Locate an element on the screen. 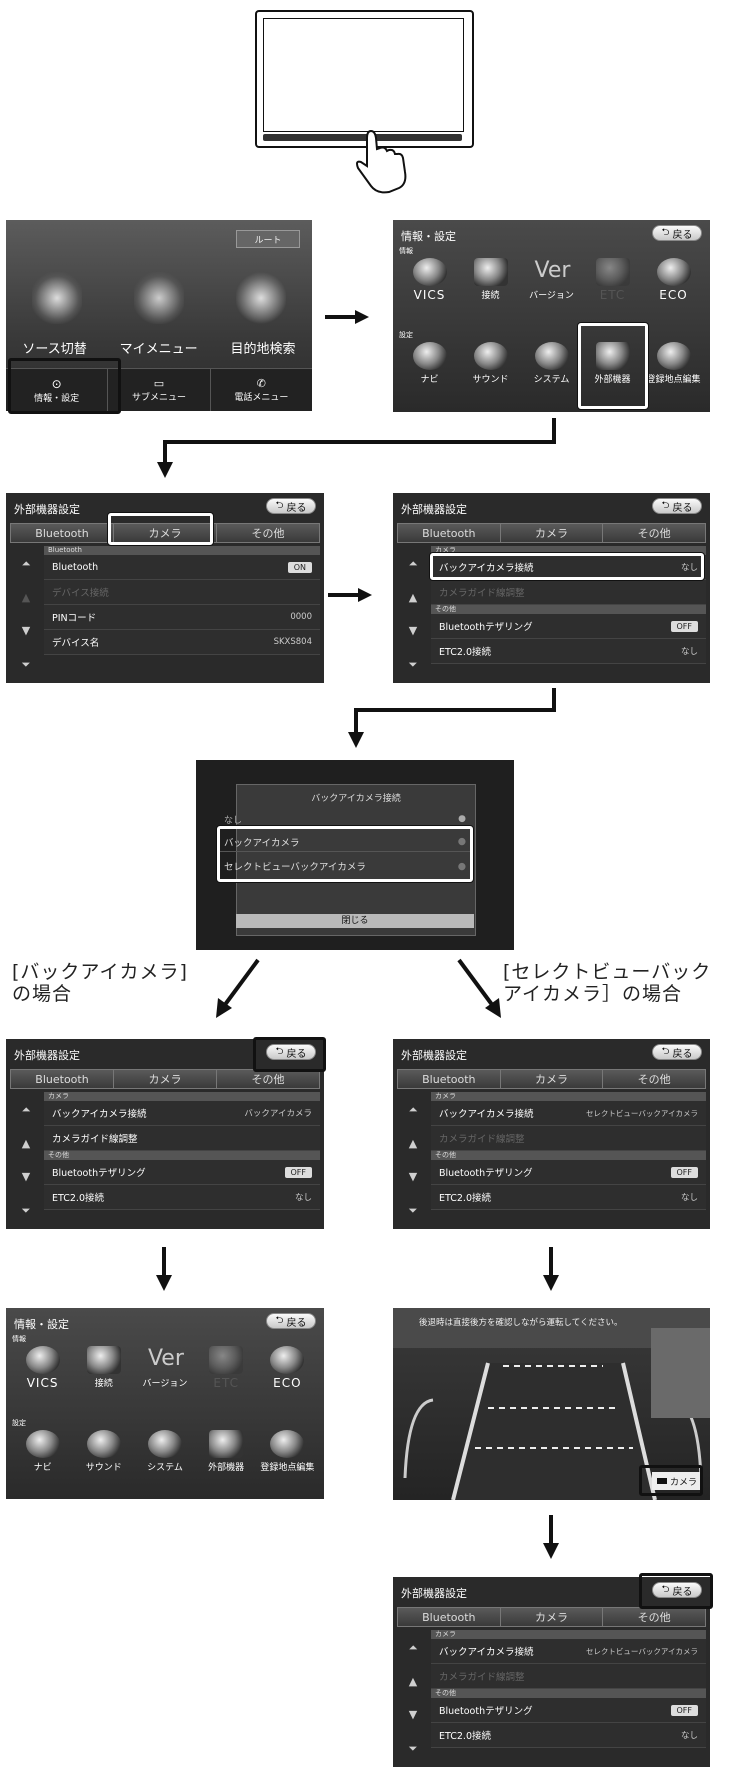  phone-menu-button: ✆ 電話メニュー is located at coordinates (261, 390).